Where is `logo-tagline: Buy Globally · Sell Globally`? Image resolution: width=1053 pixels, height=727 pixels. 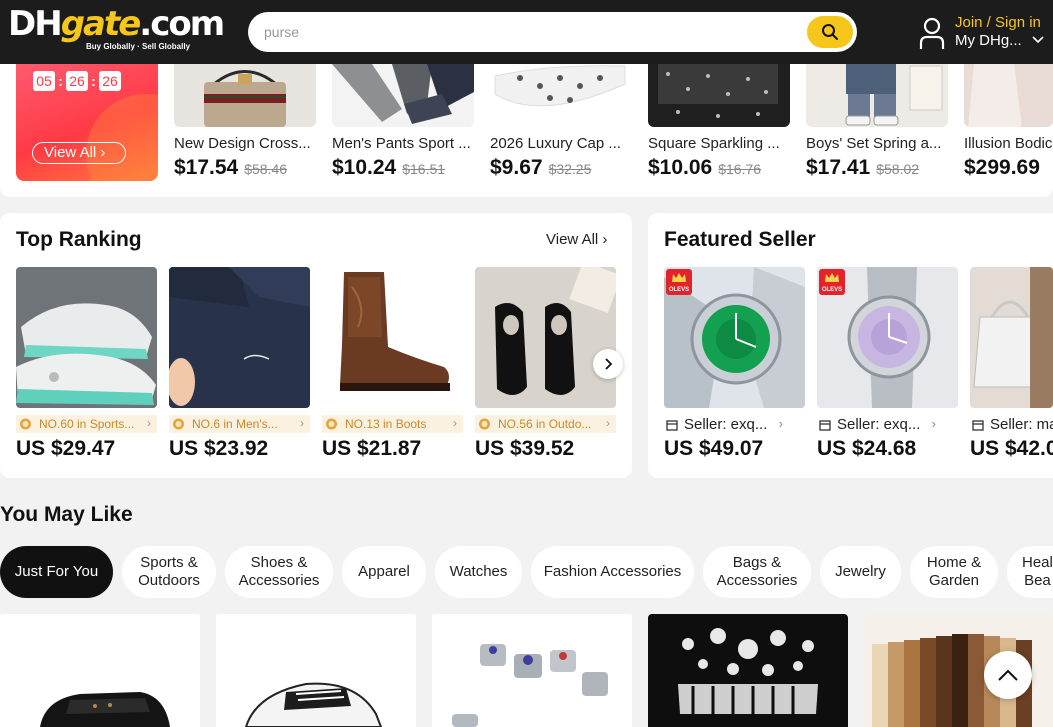
logo-tagline: Buy Globally · Sell Globally is located at coordinates (138, 46).